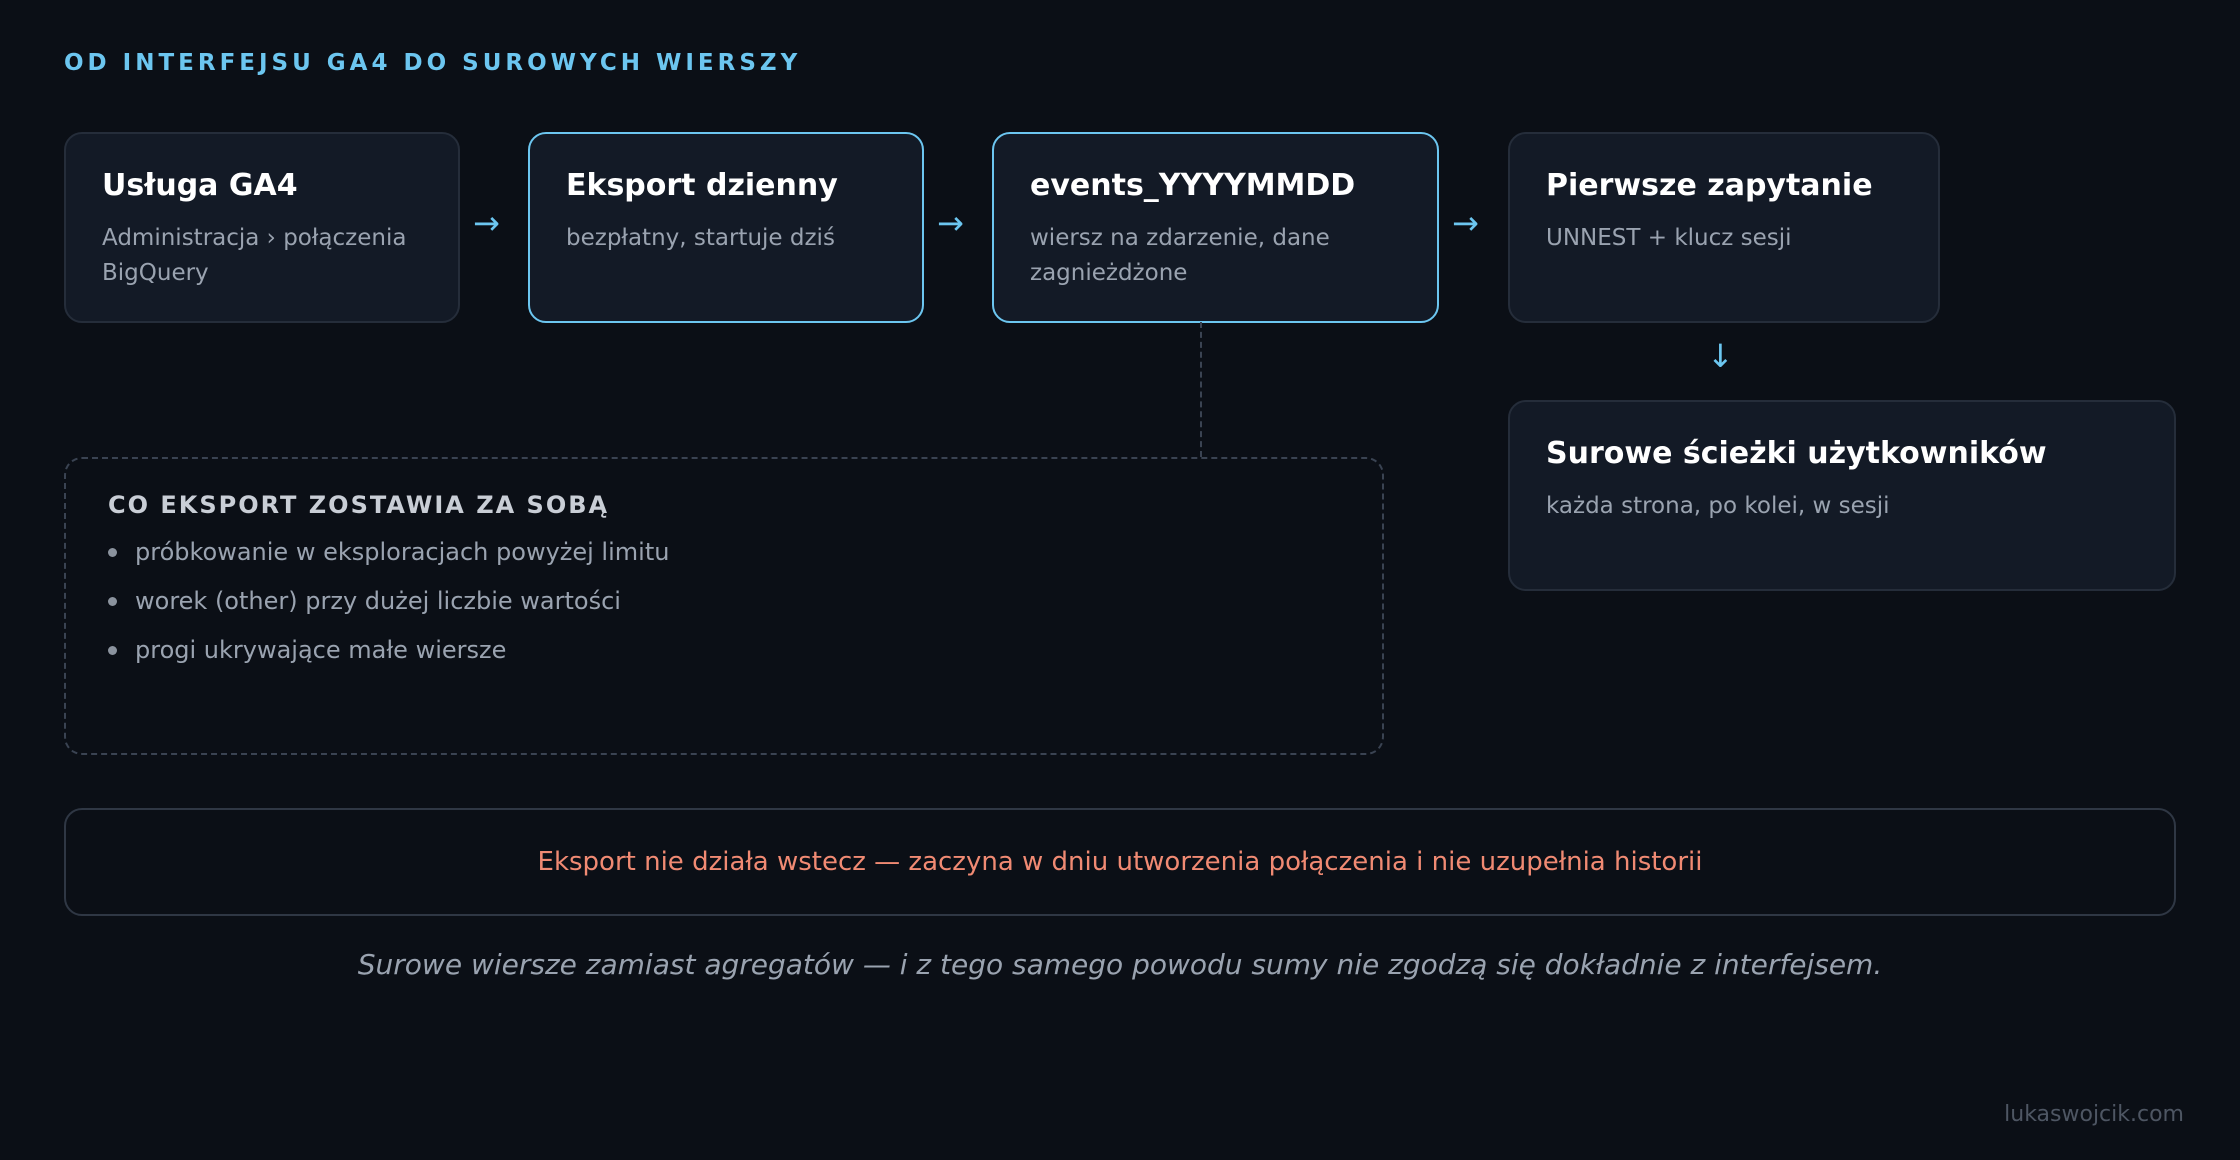  Describe the element at coordinates (200, 185) in the screenshot. I see `step-title: Usługa GA4` at that location.